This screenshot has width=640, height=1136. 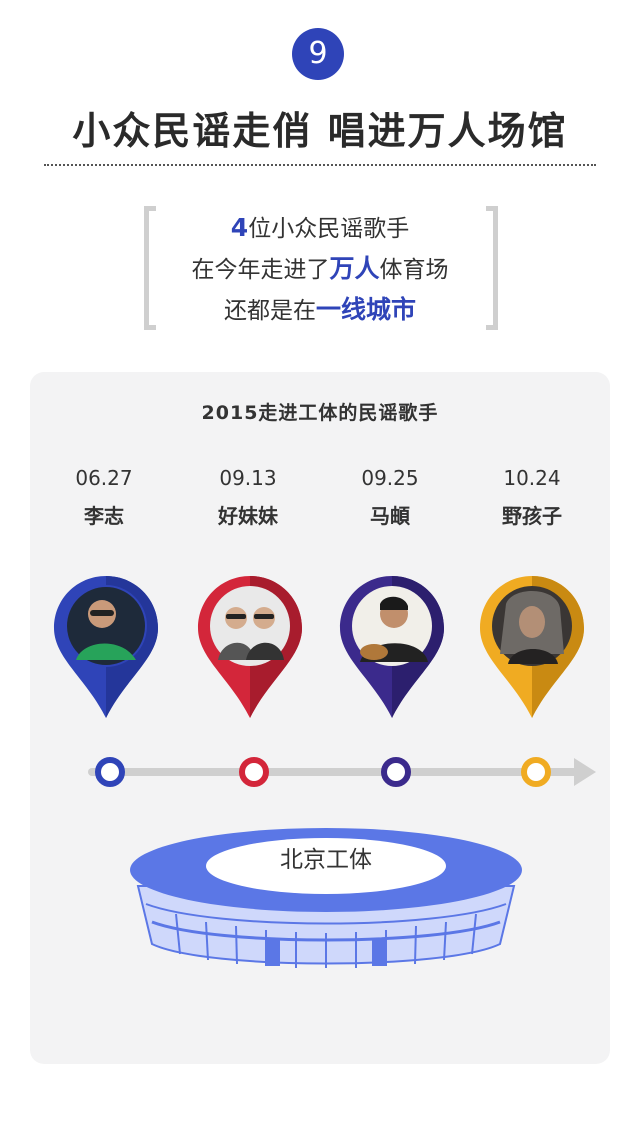 I want to click on singer-date: 09.25, so click(x=390, y=478).